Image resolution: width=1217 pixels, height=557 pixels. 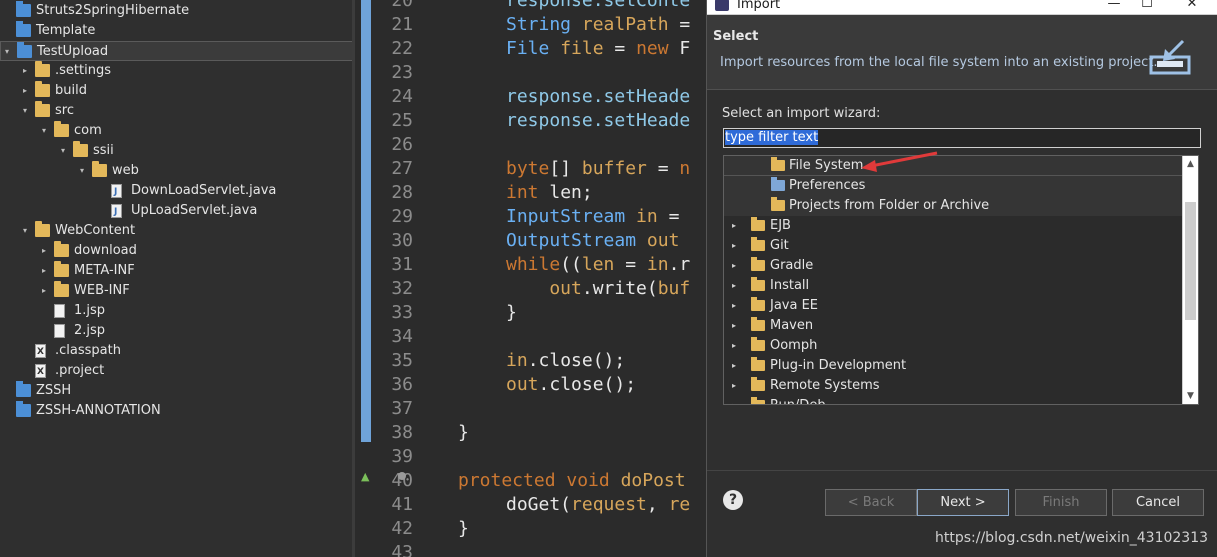 I want to click on tree-item: ▸ .settings, so click(x=177, y=71).